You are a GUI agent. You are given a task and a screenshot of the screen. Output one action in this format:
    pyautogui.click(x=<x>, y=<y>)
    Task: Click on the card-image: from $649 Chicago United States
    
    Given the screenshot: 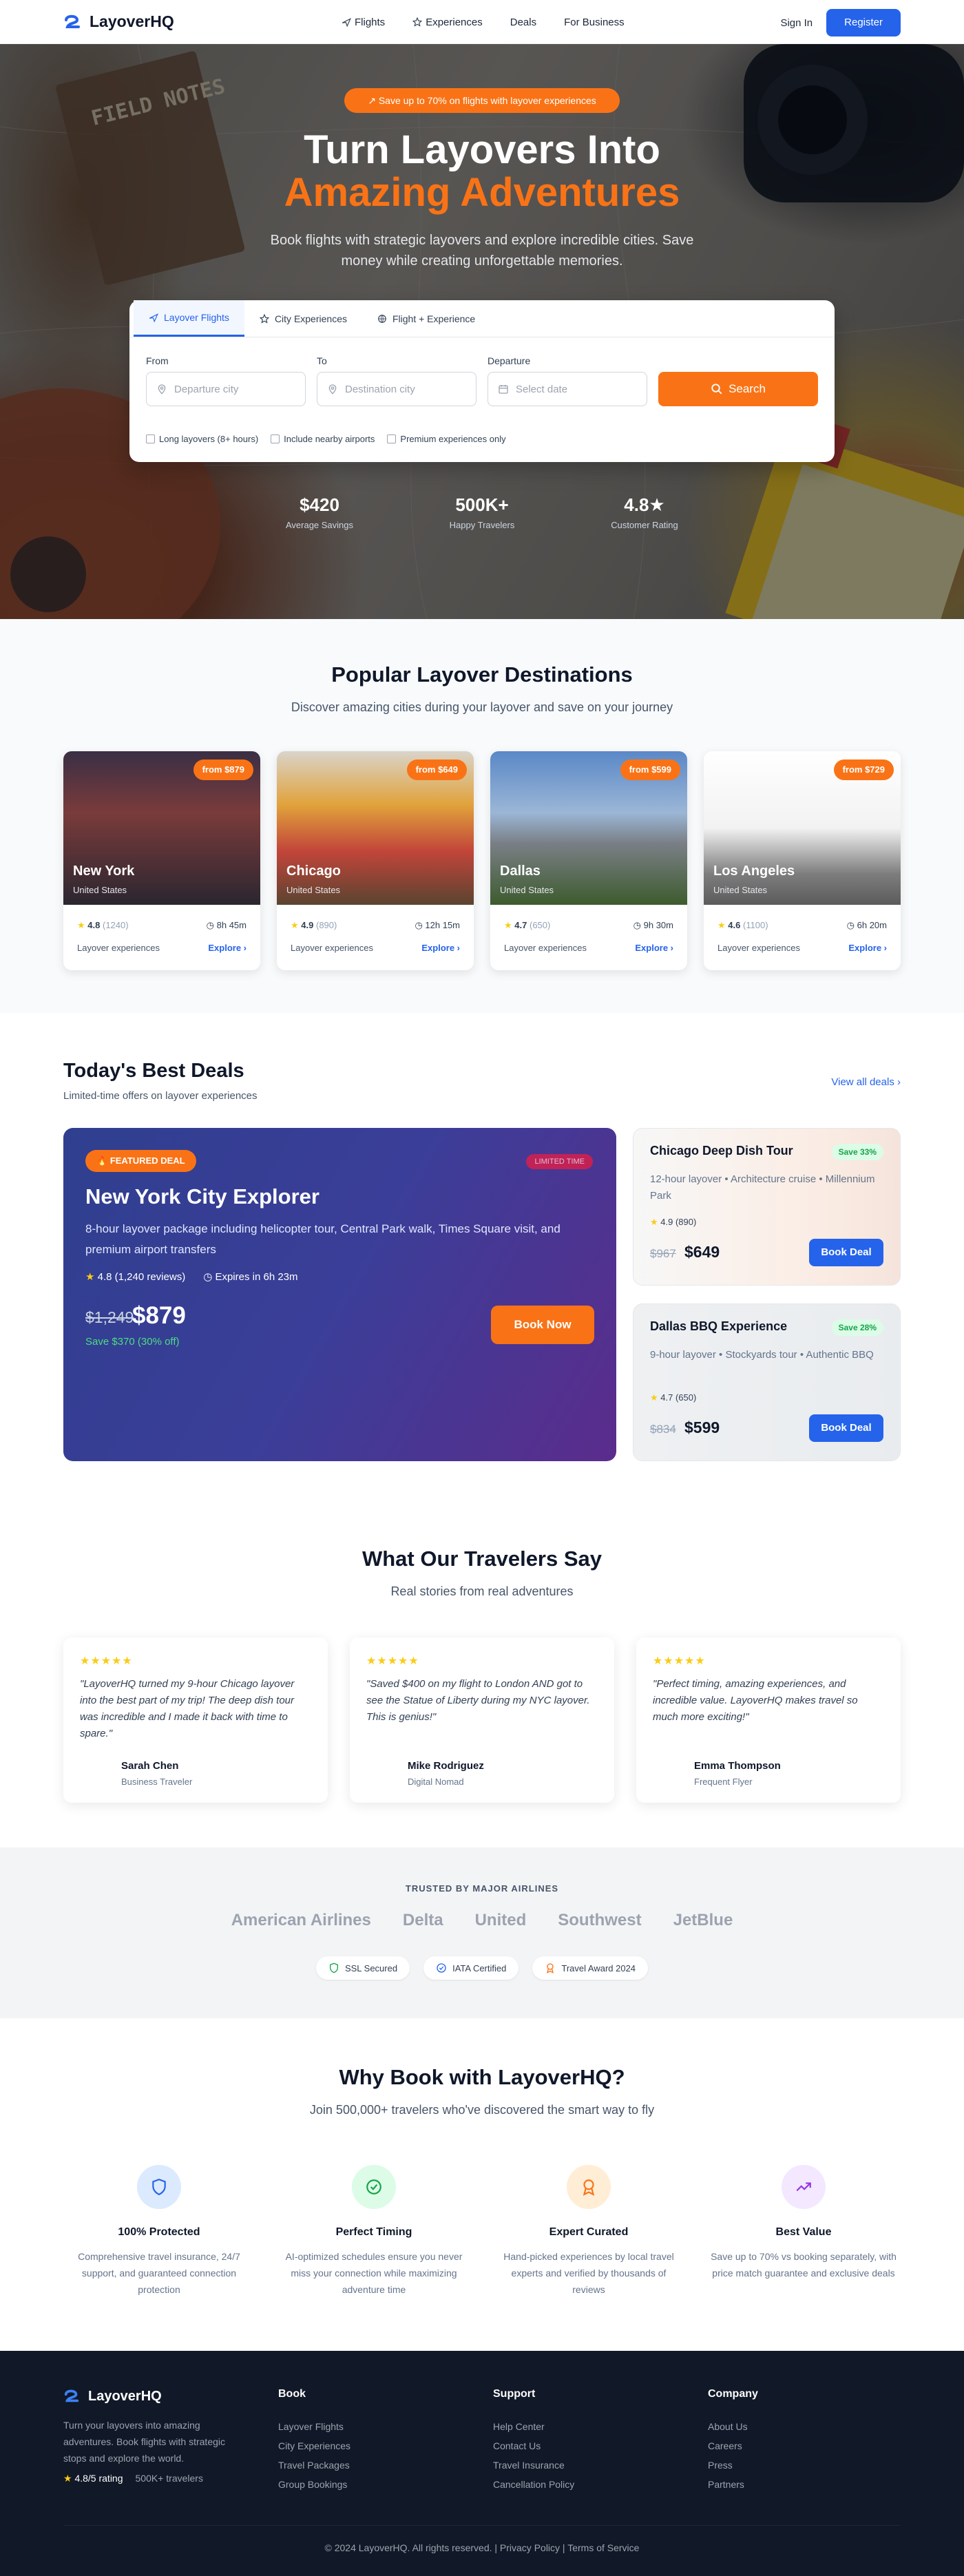 What is the action you would take?
    pyautogui.click(x=375, y=828)
    